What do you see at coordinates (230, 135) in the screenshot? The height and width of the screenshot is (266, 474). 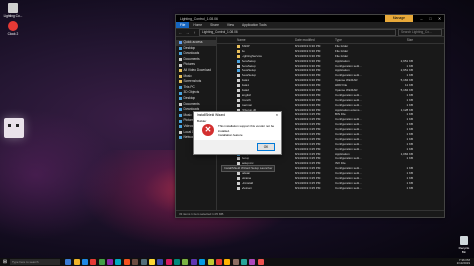 I see `dialog-message-line-2: Installation feature` at bounding box center [230, 135].